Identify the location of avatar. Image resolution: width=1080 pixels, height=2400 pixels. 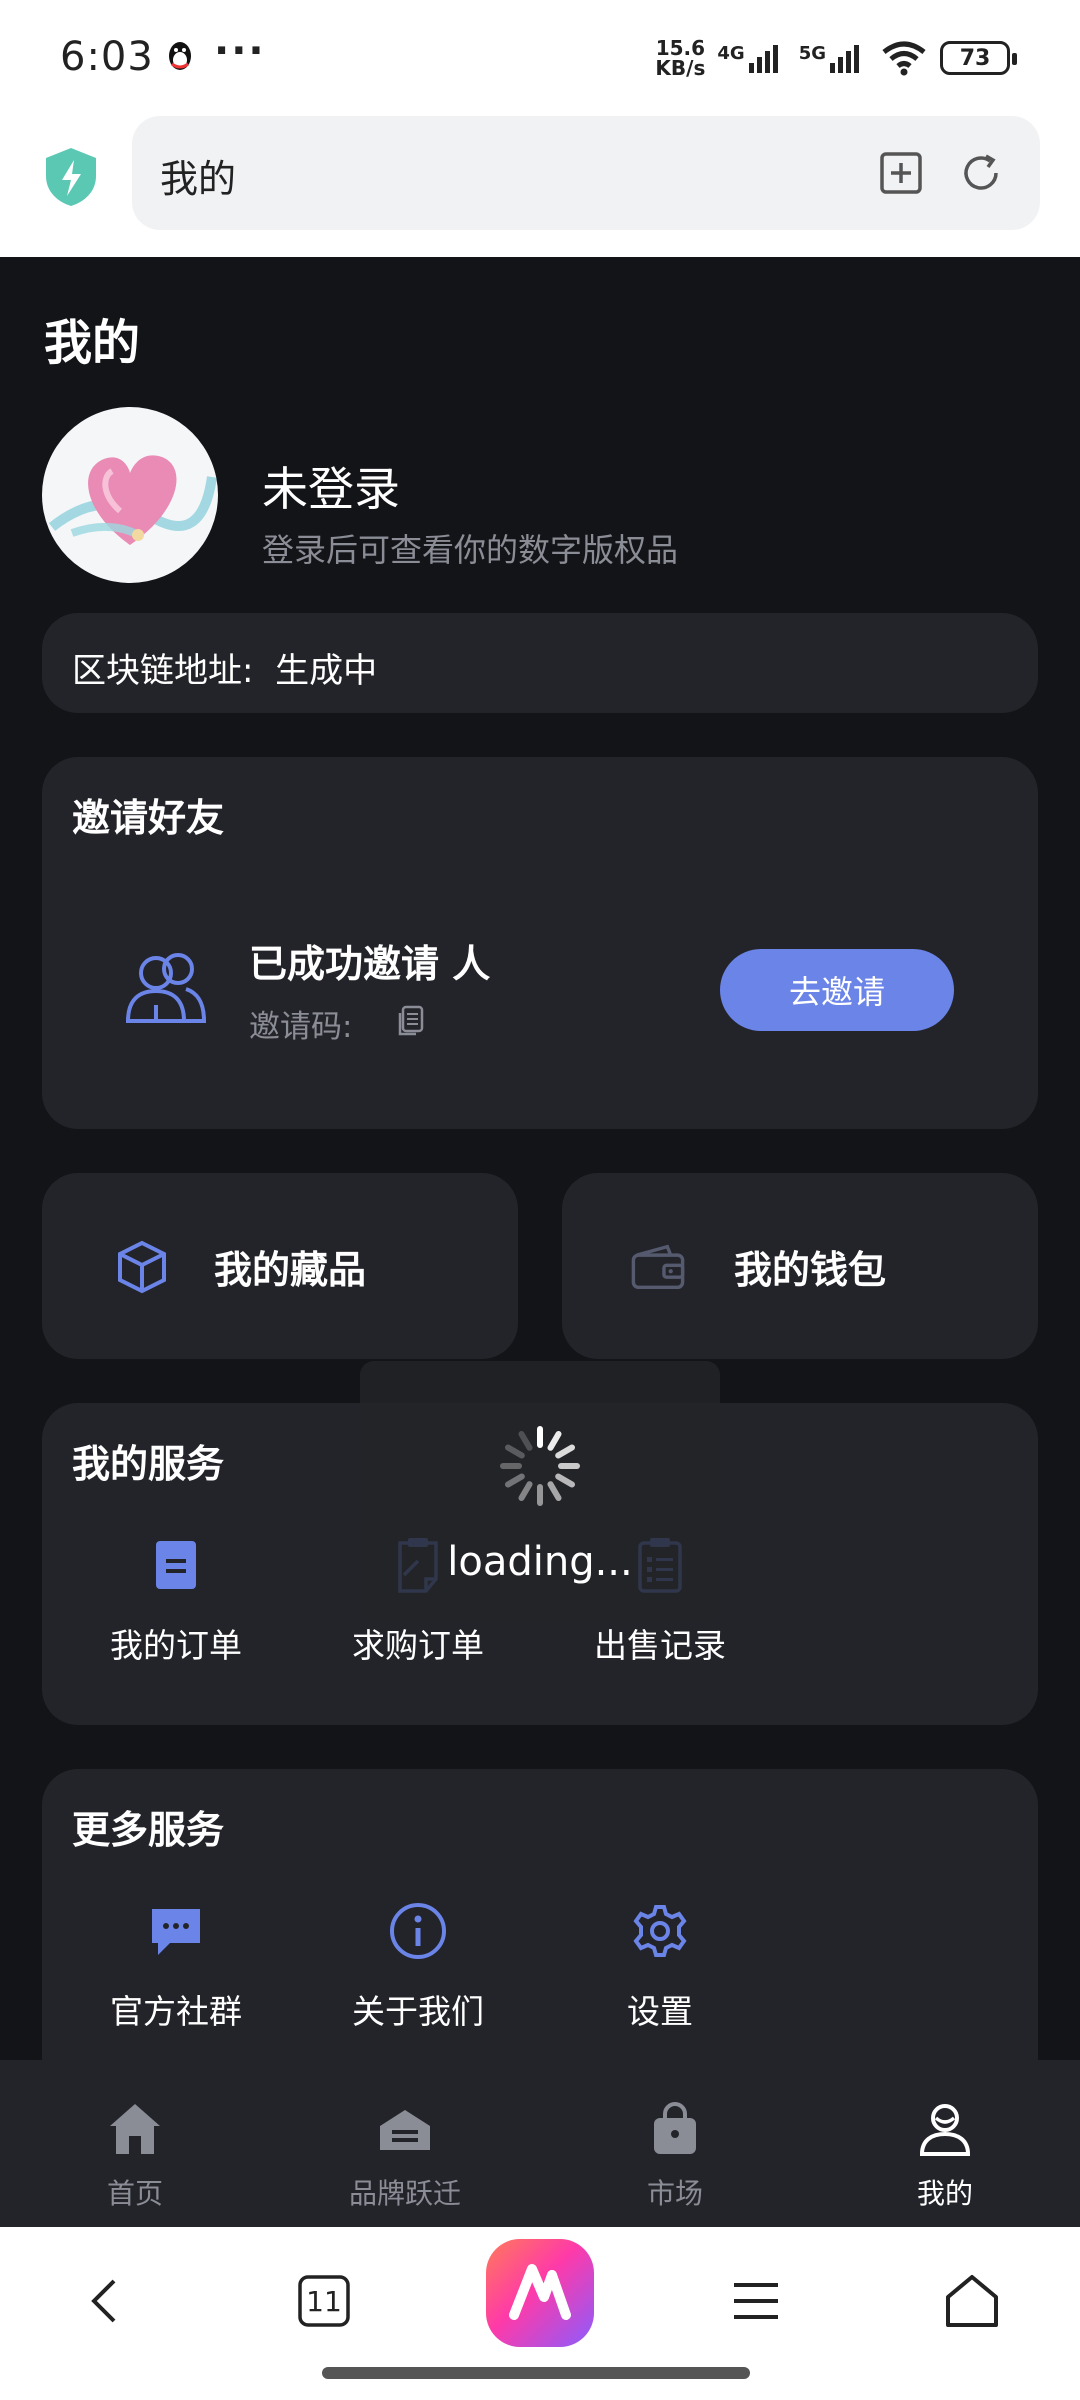
(130, 495).